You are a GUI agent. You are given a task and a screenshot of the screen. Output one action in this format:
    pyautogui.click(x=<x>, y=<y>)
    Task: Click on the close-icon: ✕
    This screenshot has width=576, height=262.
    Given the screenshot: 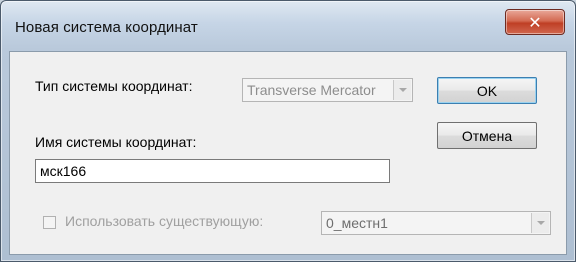 What is the action you would take?
    pyautogui.click(x=535, y=22)
    